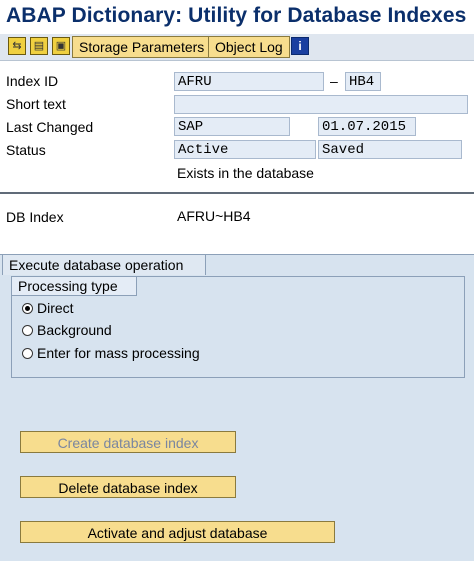 Image resolution: width=474 pixels, height=561 pixels. Describe the element at coordinates (245, 173) in the screenshot. I see `status-note: Exists in the database` at that location.